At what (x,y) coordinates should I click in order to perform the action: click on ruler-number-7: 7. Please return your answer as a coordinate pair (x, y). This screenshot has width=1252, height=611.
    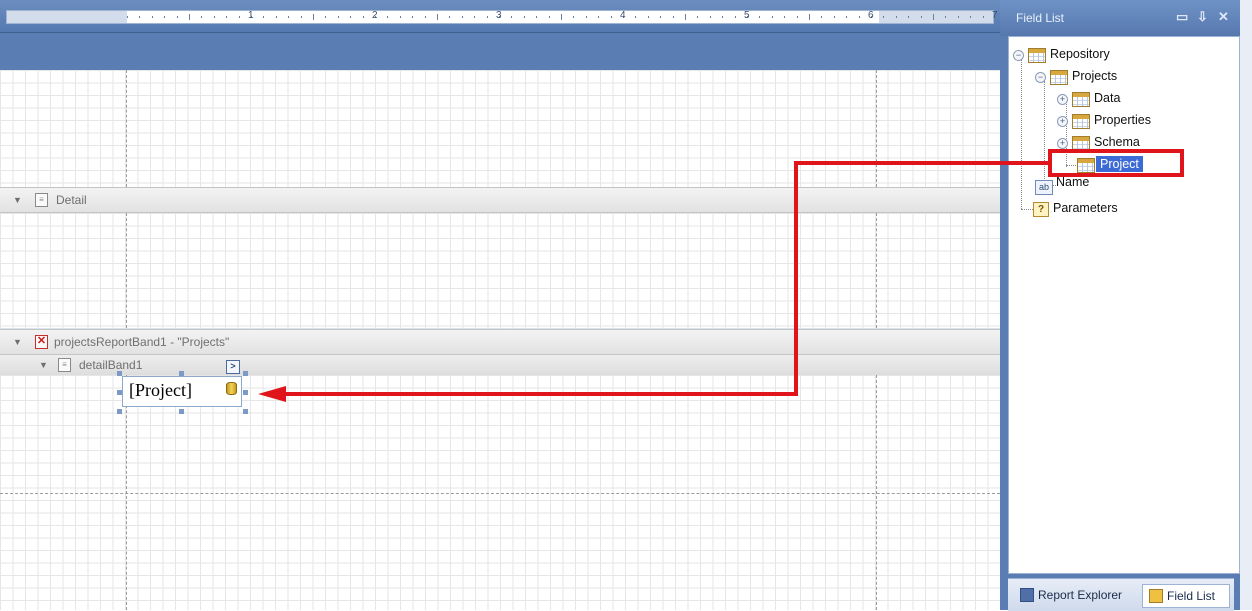
    Looking at the image, I should click on (995, 15).